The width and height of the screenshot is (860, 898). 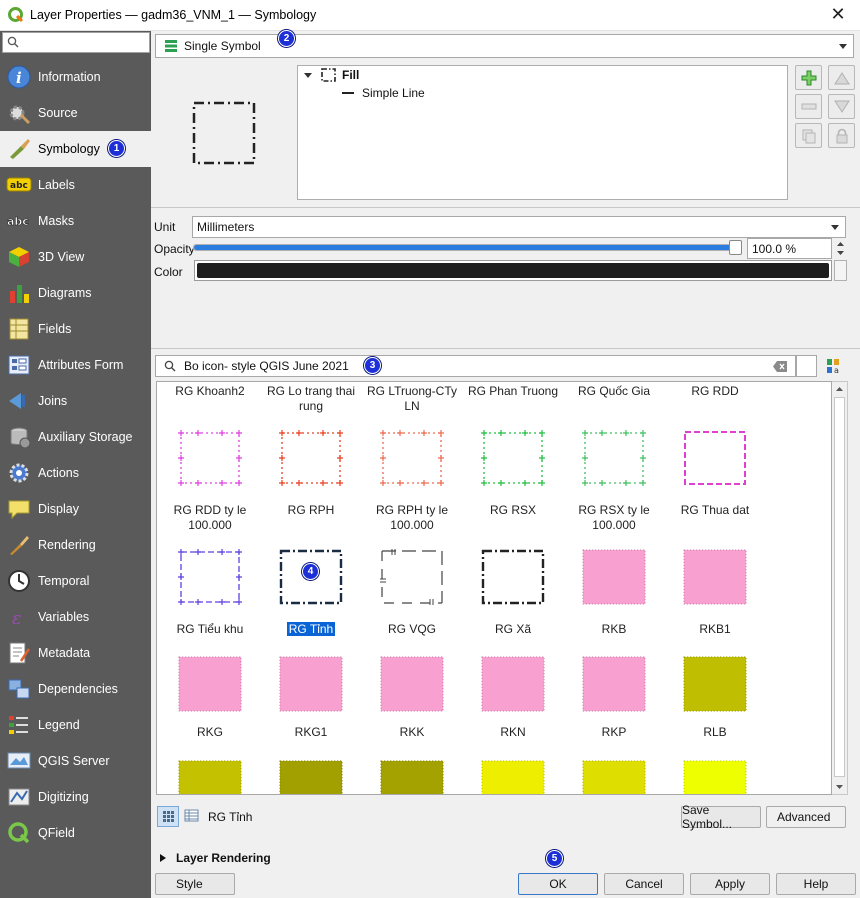 I want to click on scroll-down-icon, so click(x=839, y=787).